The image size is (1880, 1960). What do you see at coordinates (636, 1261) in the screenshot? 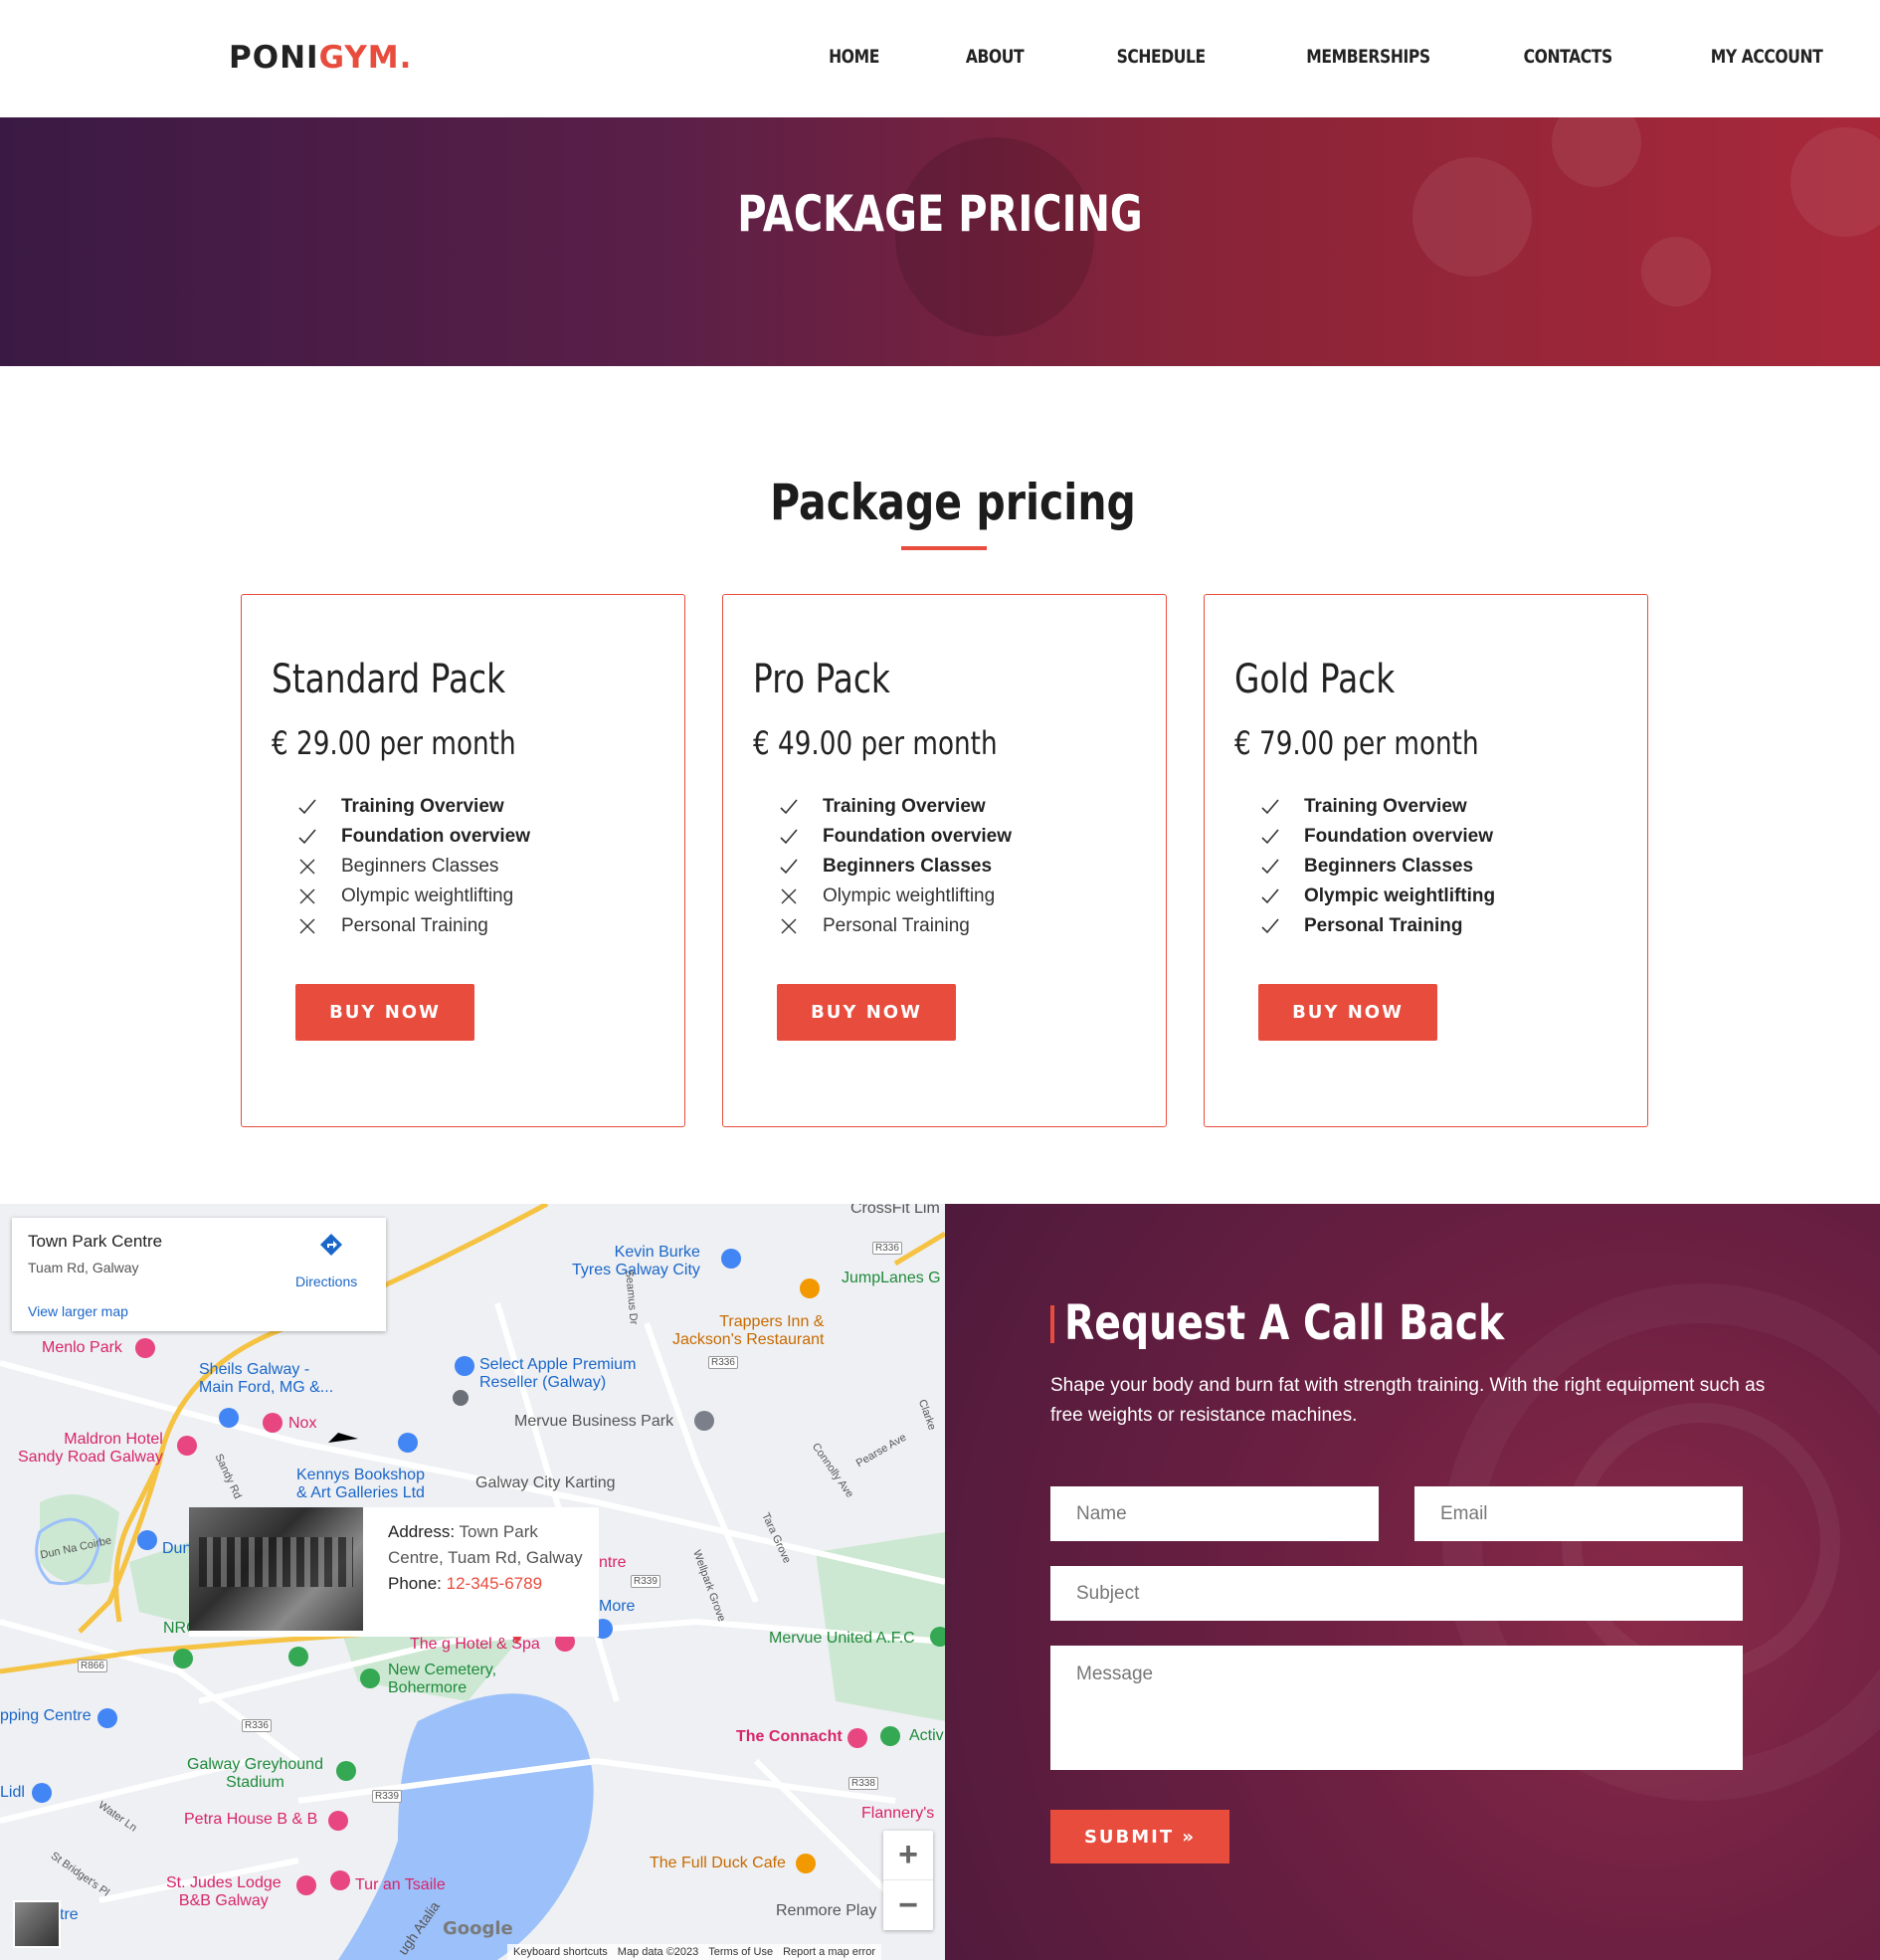
I see `map-label: Kevin Burke Tyres Galway City` at bounding box center [636, 1261].